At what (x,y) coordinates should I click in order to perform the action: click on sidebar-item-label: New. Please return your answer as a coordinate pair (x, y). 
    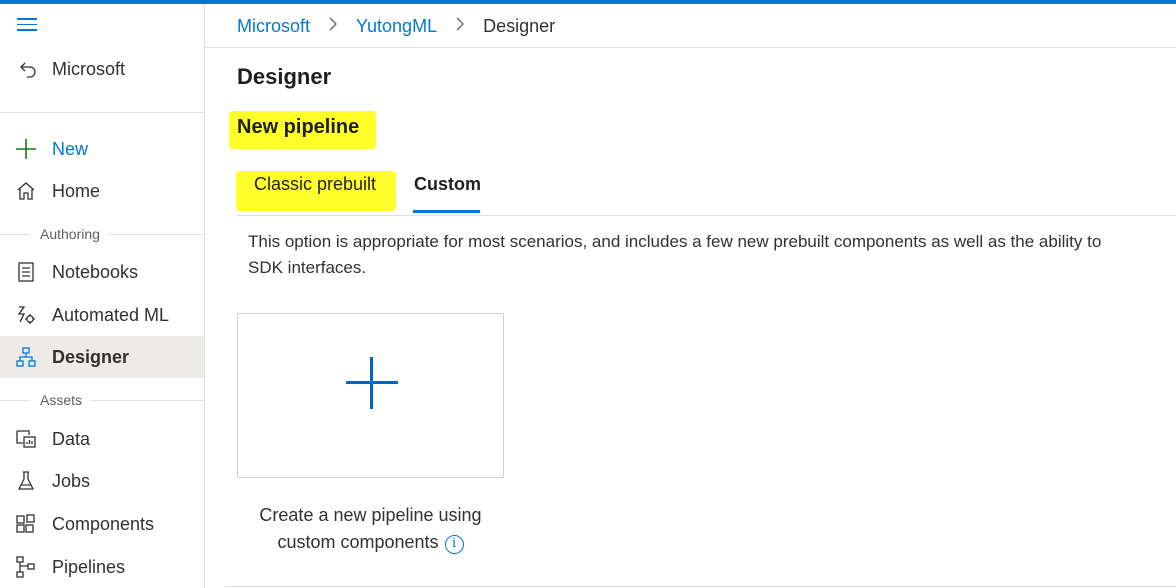
    Looking at the image, I should click on (70, 148).